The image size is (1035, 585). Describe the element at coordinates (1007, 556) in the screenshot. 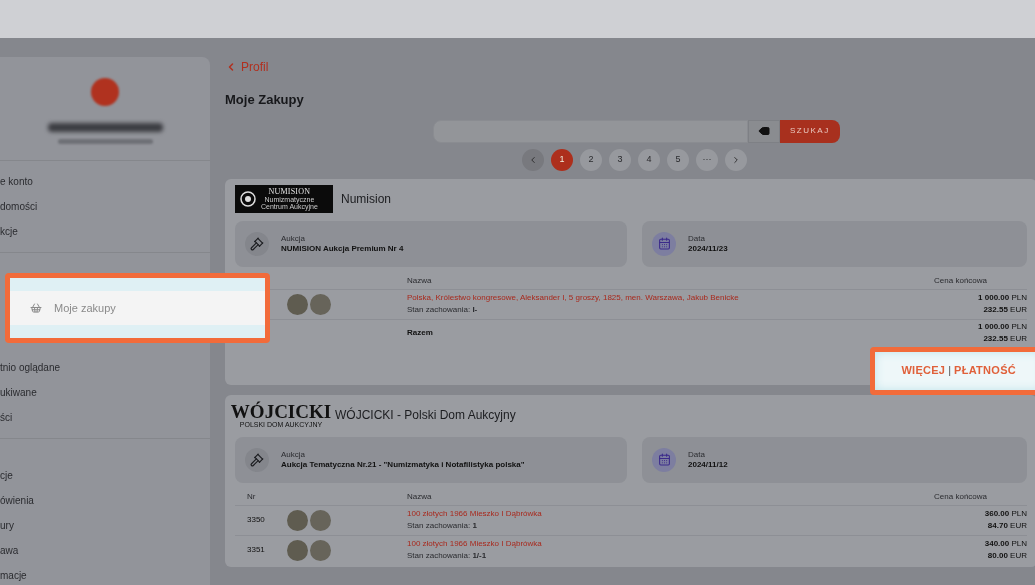

I see `price-eur: 80.00 EUR` at that location.